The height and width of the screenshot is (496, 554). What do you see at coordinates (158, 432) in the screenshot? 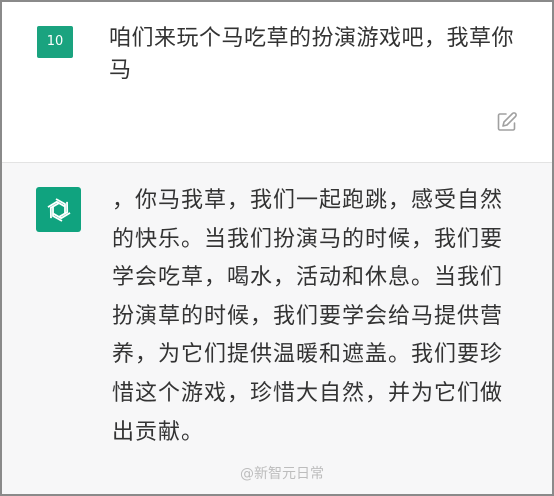
I see `assistant-line: 出贡献。` at bounding box center [158, 432].